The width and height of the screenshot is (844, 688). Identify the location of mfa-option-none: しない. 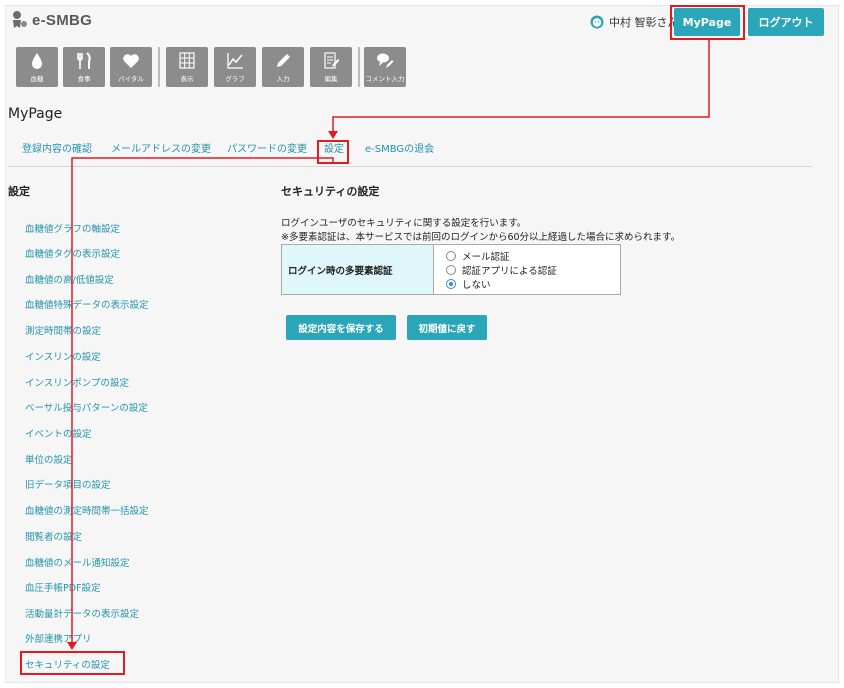
(533, 284).